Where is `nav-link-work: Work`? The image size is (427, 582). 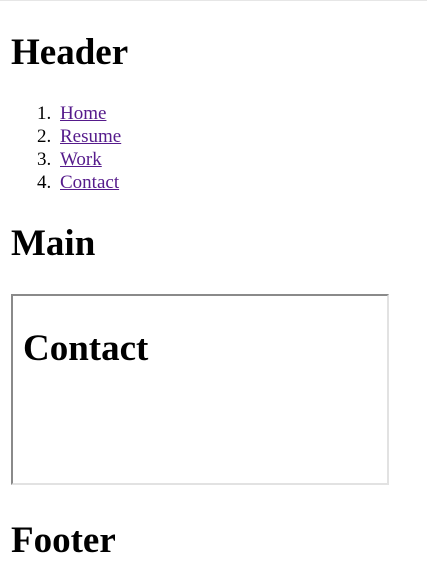
nav-link-work: Work is located at coordinates (81, 159).